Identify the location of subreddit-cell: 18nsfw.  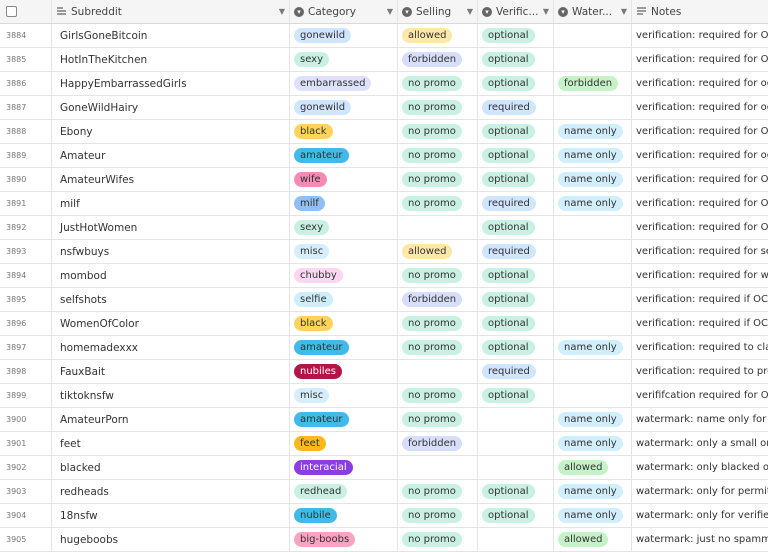
(171, 515).